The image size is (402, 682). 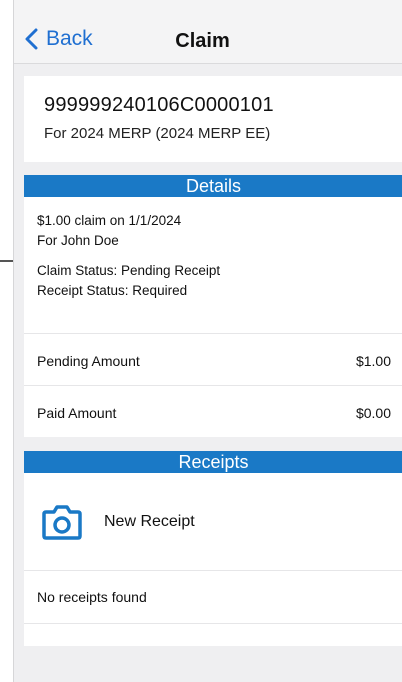 I want to click on no-receipts-message: No receipts found, so click(x=213, y=597).